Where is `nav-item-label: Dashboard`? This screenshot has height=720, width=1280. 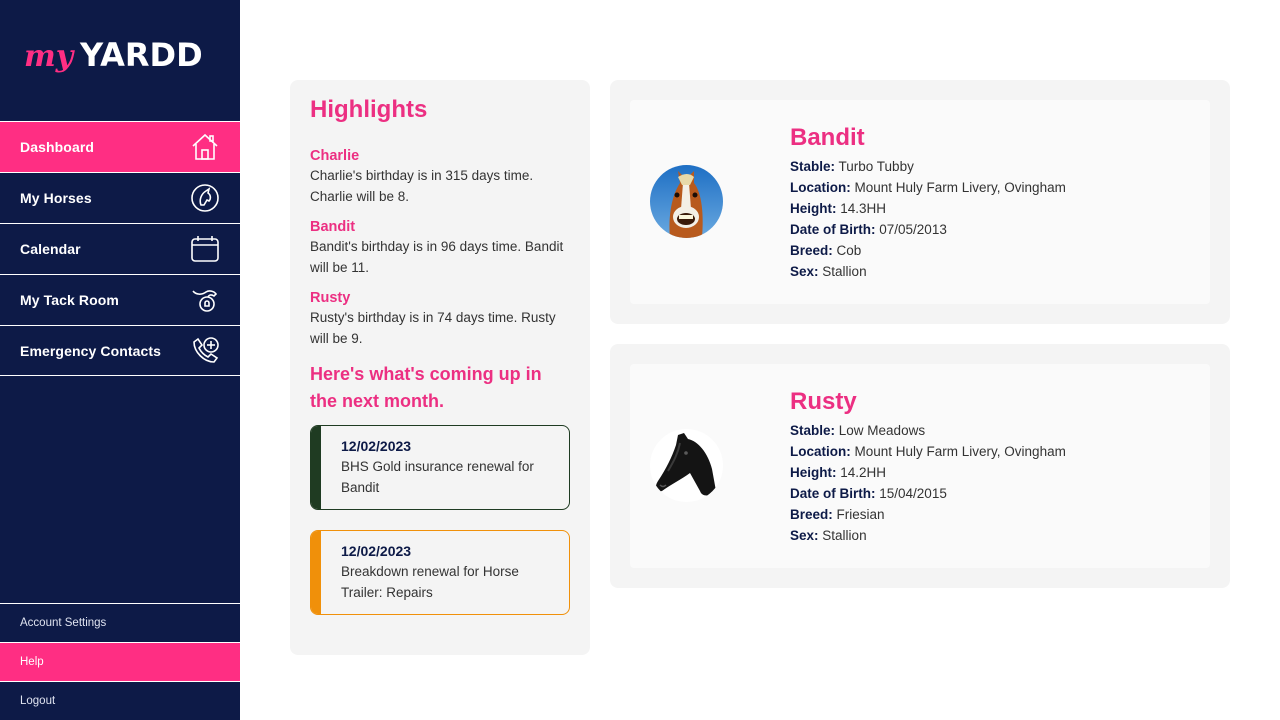 nav-item-label: Dashboard is located at coordinates (57, 147).